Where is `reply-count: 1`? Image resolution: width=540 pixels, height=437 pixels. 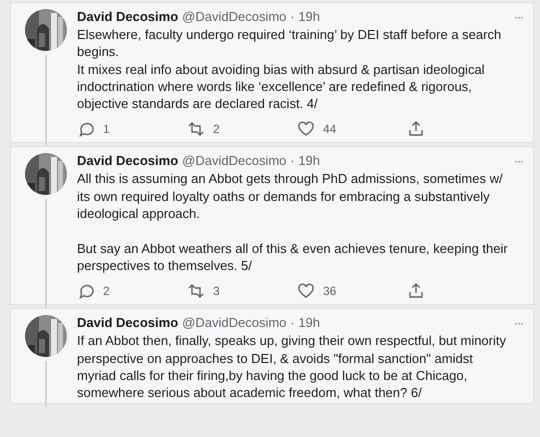 reply-count: 1 is located at coordinates (106, 129).